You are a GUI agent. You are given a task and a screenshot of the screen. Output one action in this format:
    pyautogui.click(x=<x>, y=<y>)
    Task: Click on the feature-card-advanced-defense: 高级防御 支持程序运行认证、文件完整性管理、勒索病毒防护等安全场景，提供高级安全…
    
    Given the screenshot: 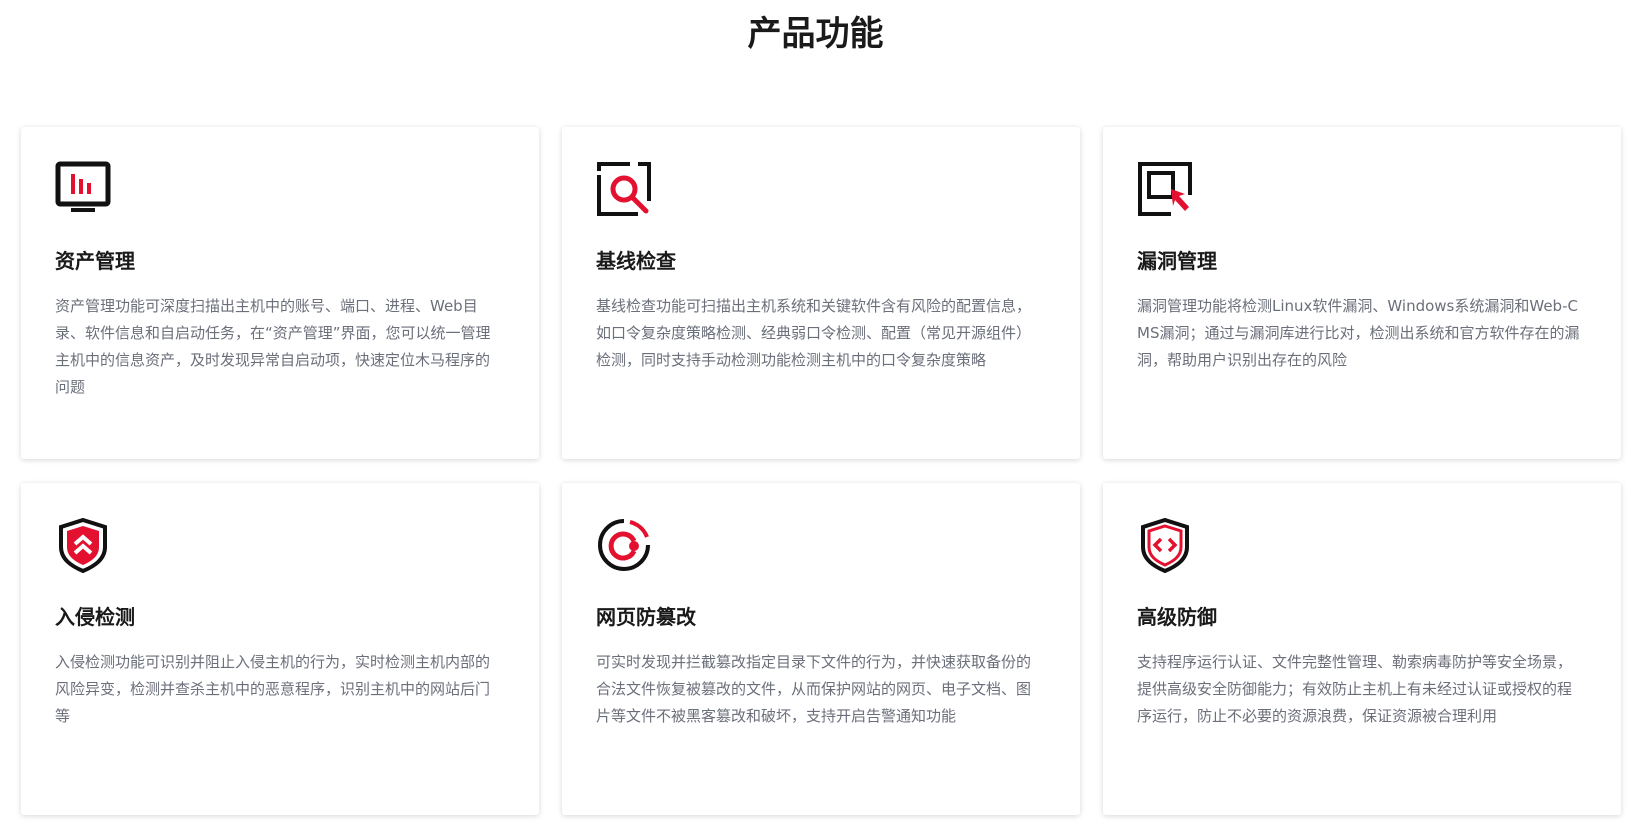 What is the action you would take?
    pyautogui.click(x=1362, y=649)
    